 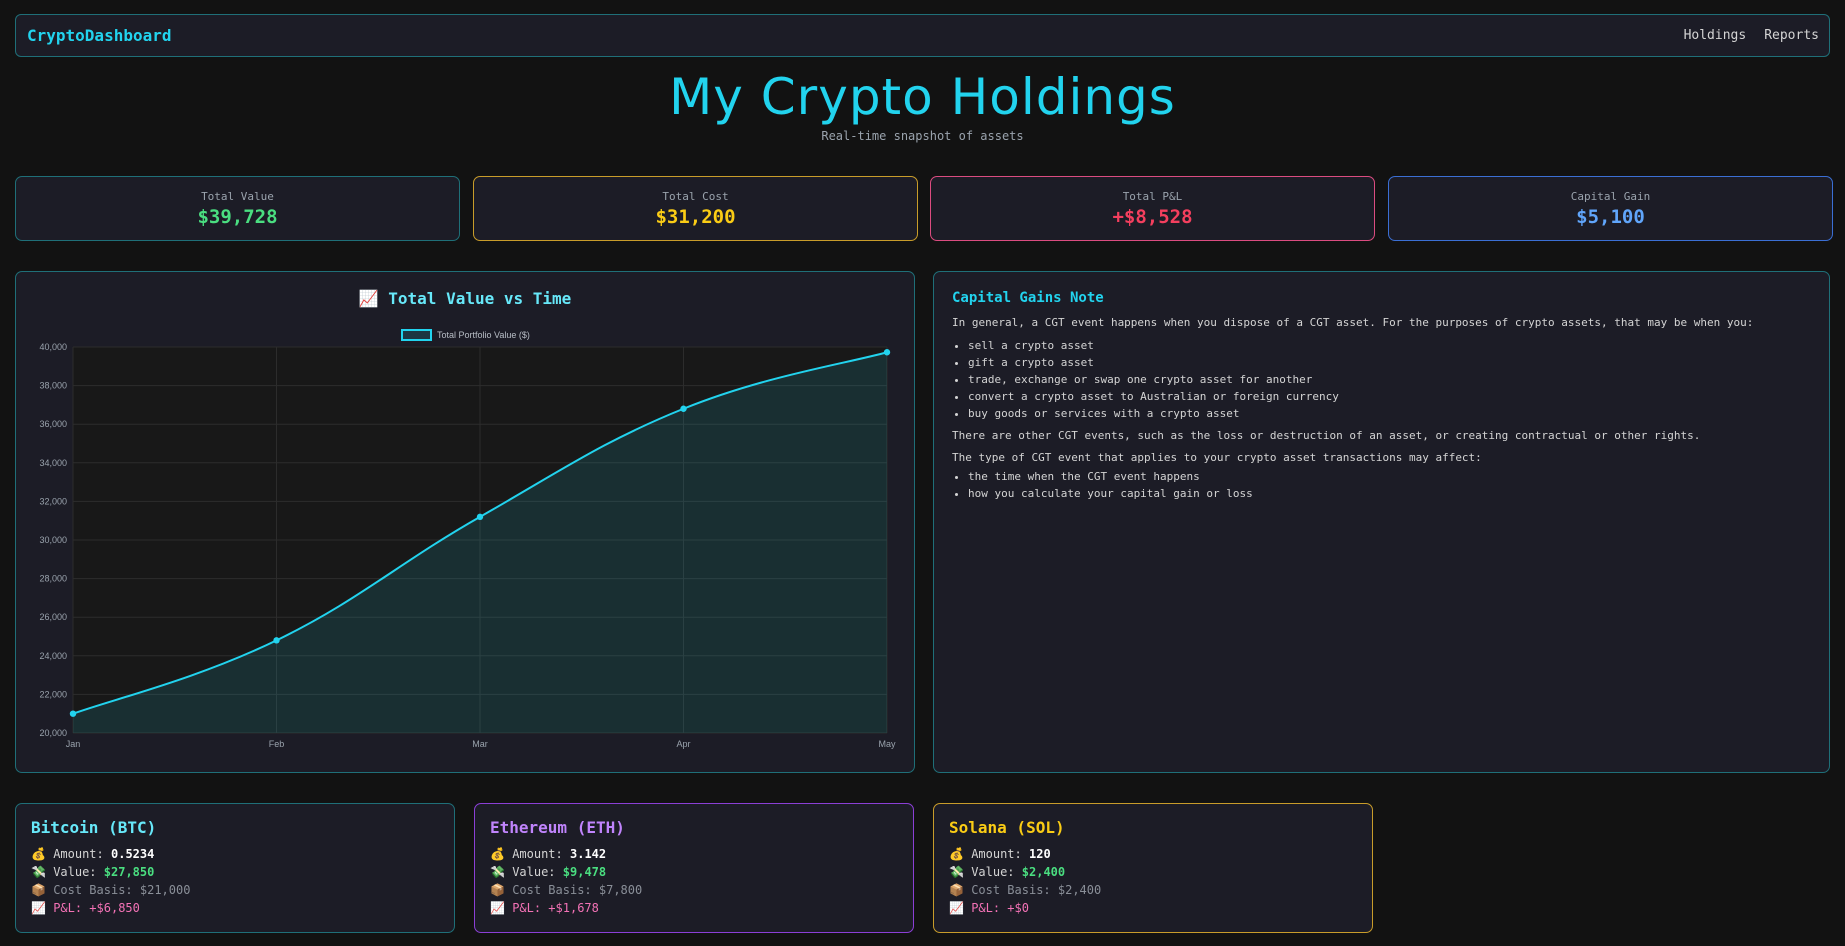 I want to click on stat-card-total-pnl: Total P&L +$8,528, so click(x=1152, y=208).